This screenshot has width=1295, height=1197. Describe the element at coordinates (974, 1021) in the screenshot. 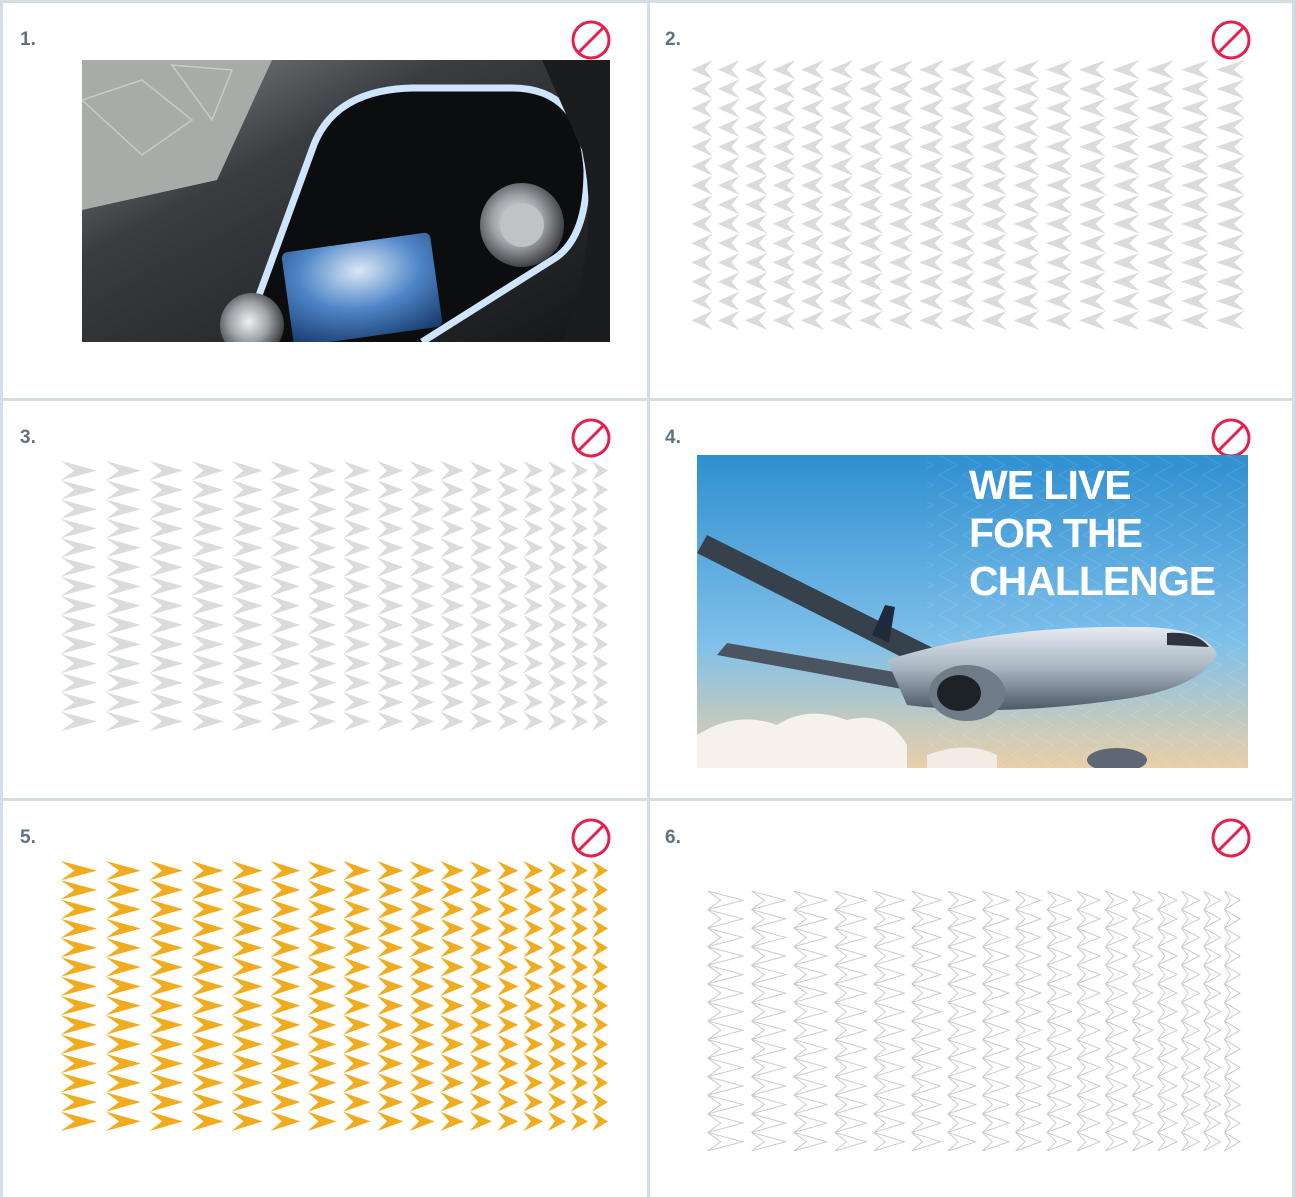

I see `outline-arrow-pattern` at that location.